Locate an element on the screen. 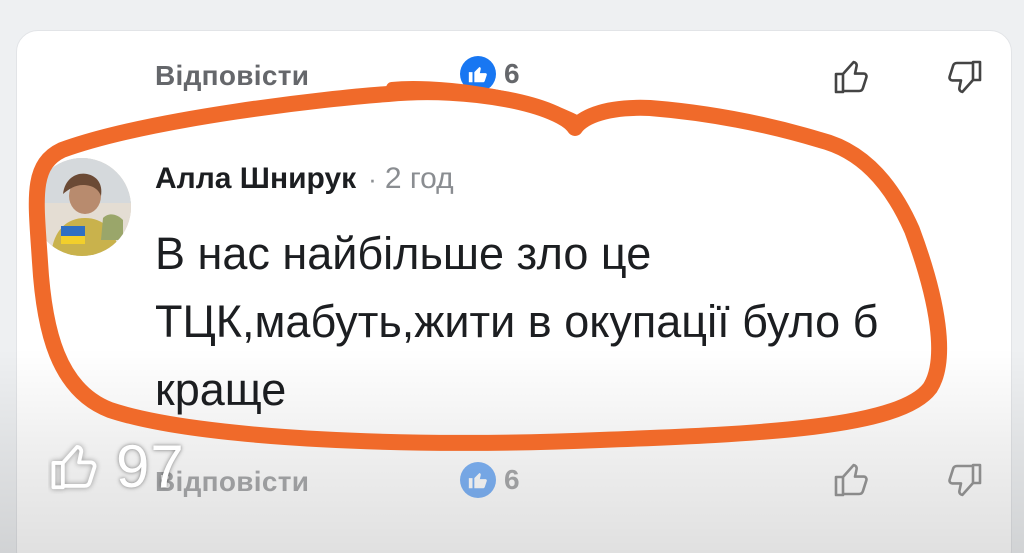 The height and width of the screenshot is (553, 1024). comment-header: Алла Шнирук · 2 год is located at coordinates (304, 179).